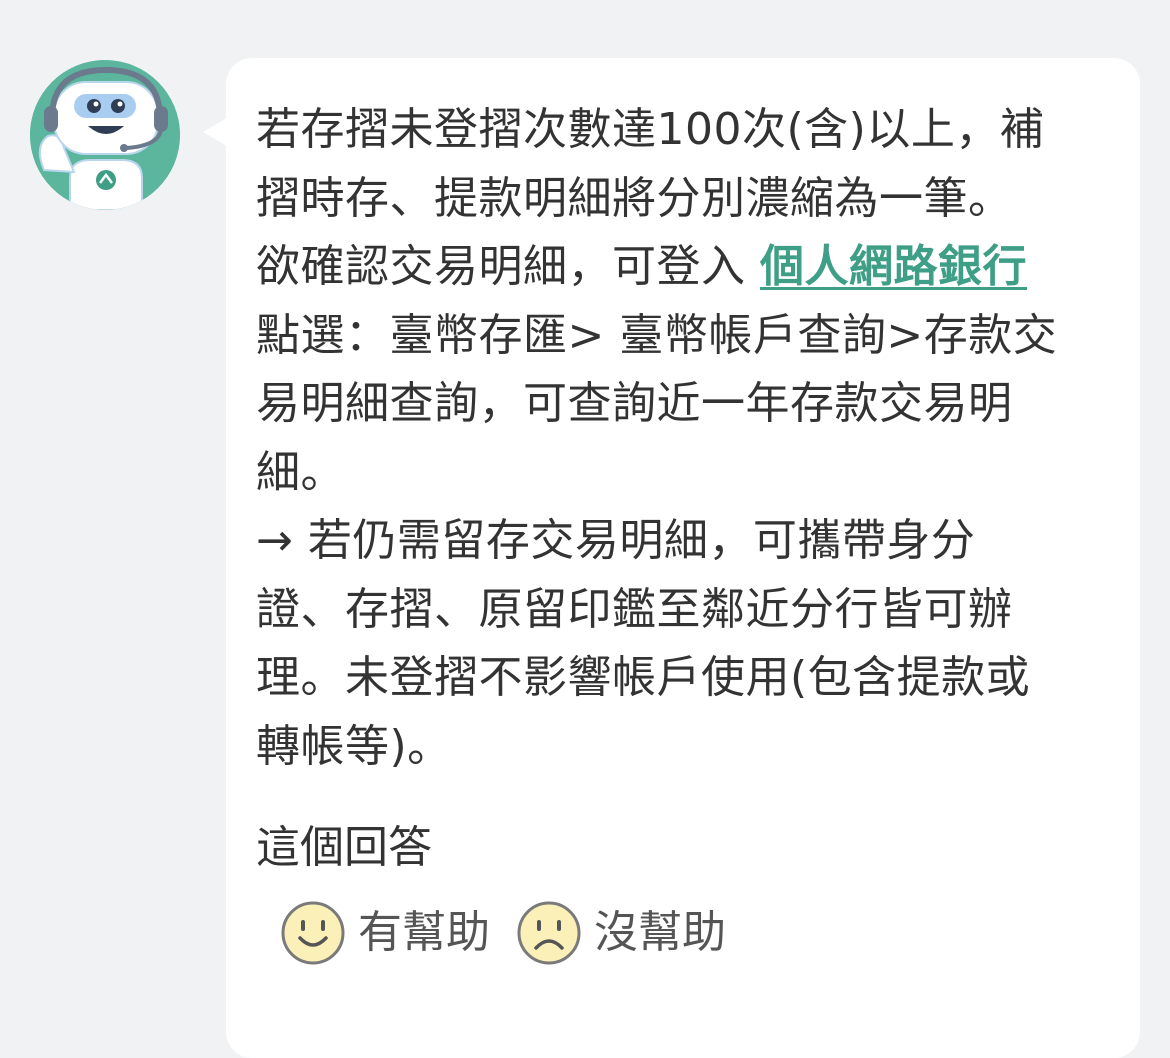 This screenshot has height=1058, width=1170. I want to click on message-line-4: 點選：臺幣存匯> 臺幣帳戶查詢>存款交, so click(657, 335).